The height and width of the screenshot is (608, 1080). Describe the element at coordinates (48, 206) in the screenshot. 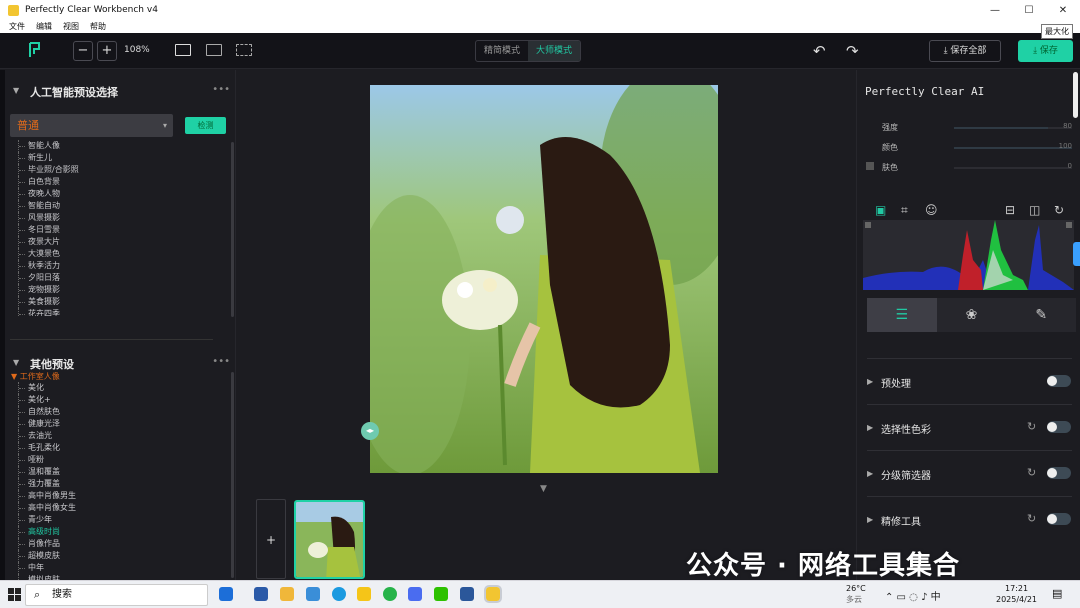

I see `preset-item: 智能自动` at that location.